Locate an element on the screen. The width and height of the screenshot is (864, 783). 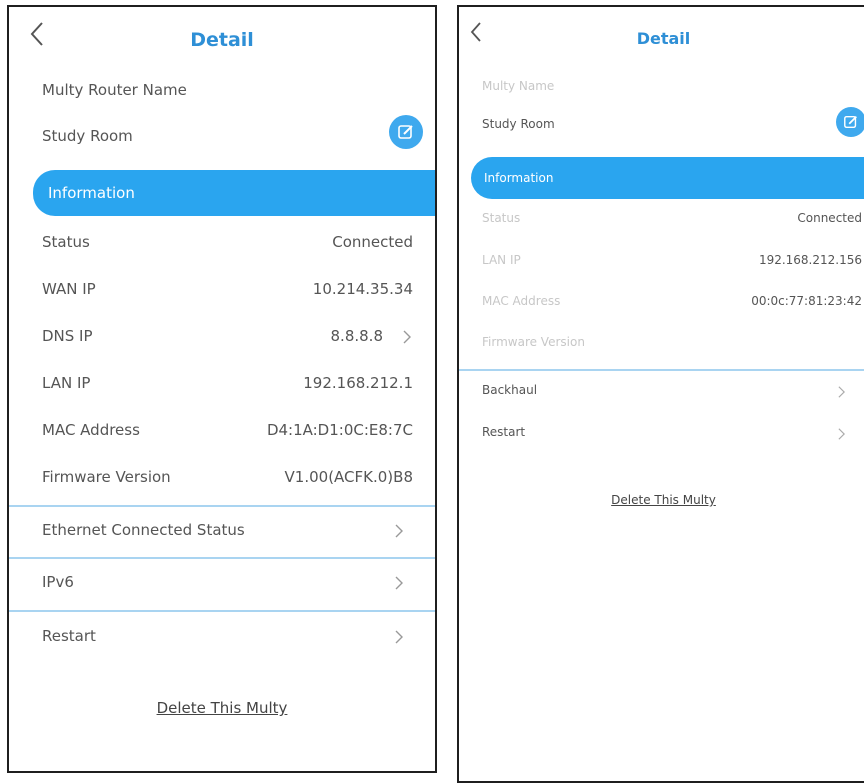
mac-address-value: 00:0c:77:81:23:42 is located at coordinates (806, 301).